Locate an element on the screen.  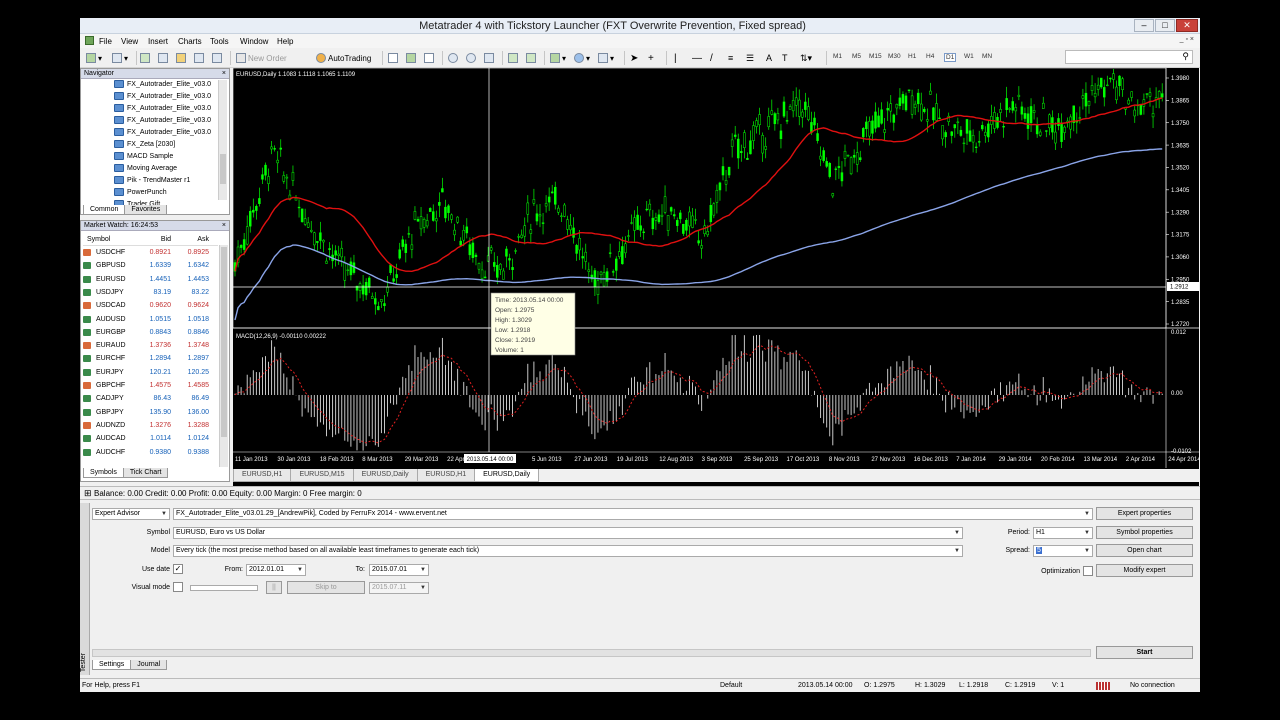
autotrading-button: AutoTrading is located at coordinates (343, 58).